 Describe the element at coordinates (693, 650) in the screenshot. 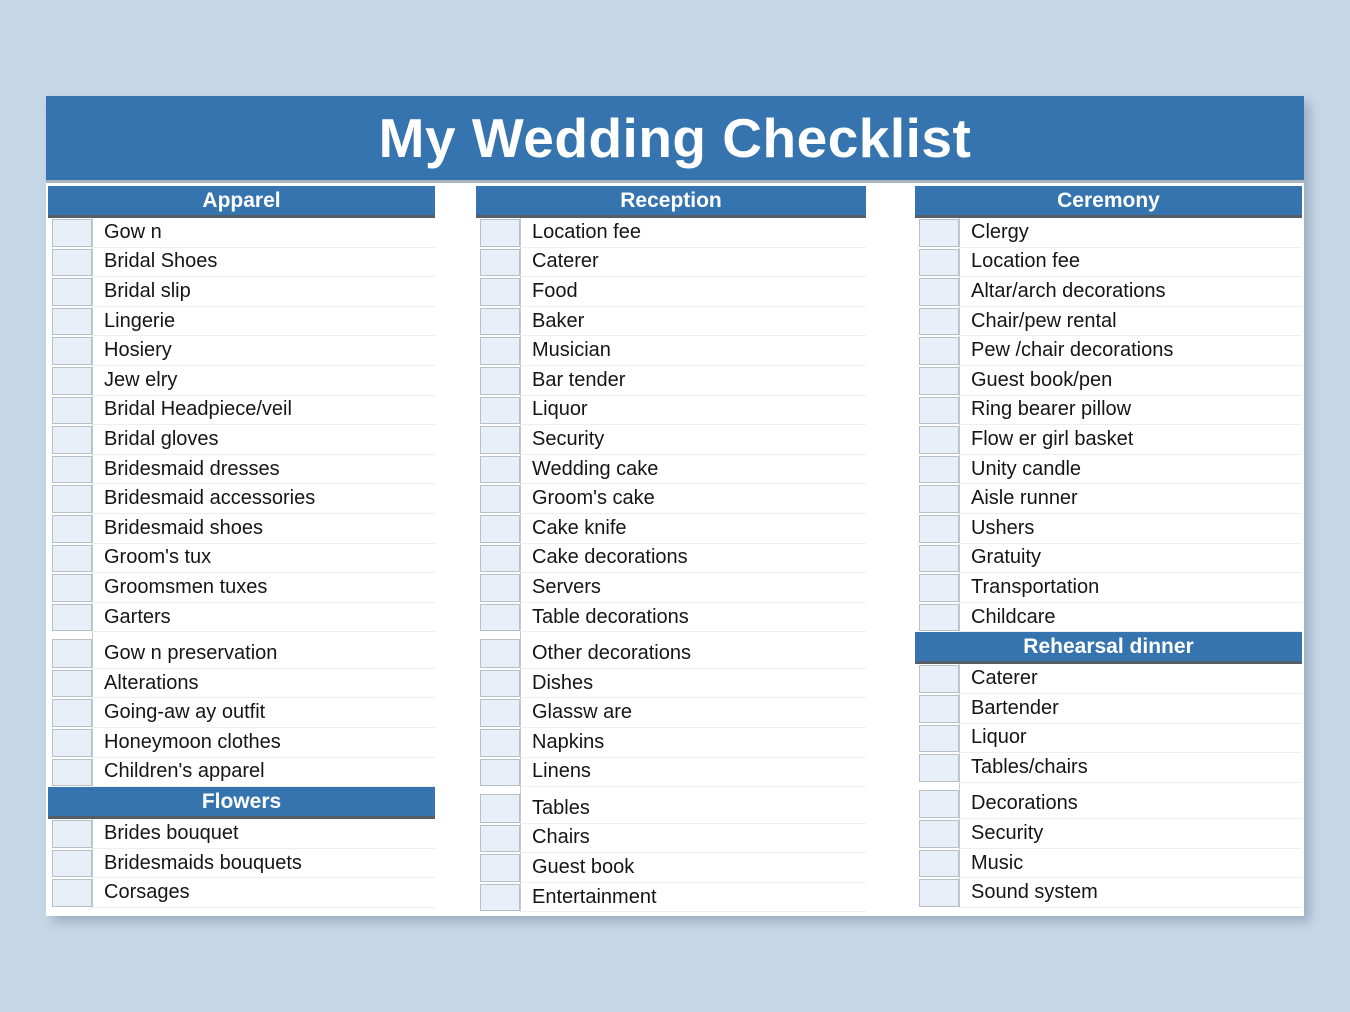

I see `checklist-item-cell: Other decorations` at that location.